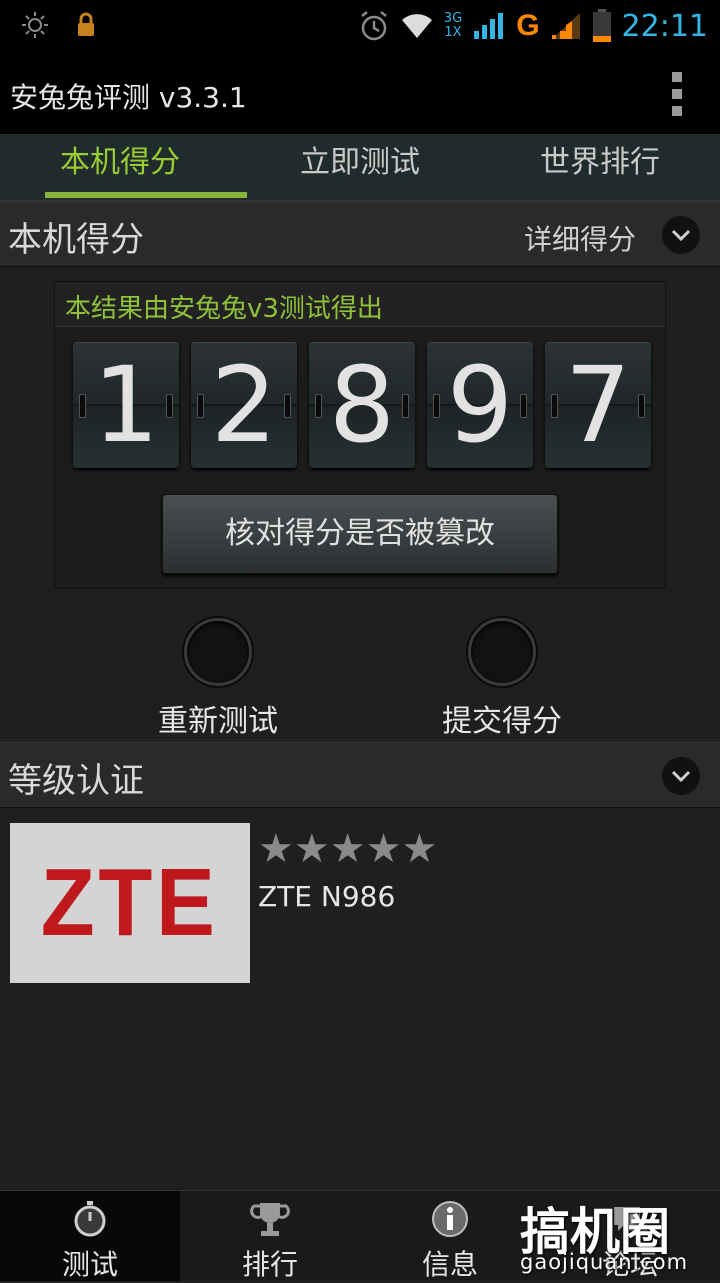  I want to click on nav-test-label: 测试, so click(89, 1264).